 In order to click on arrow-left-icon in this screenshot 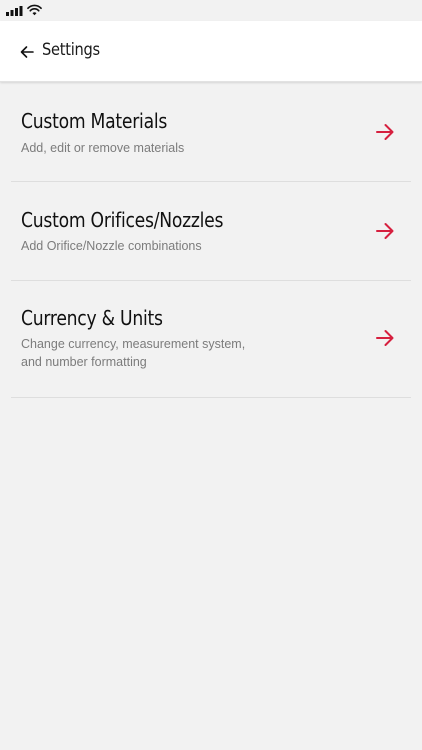, I will do `click(27, 52)`.